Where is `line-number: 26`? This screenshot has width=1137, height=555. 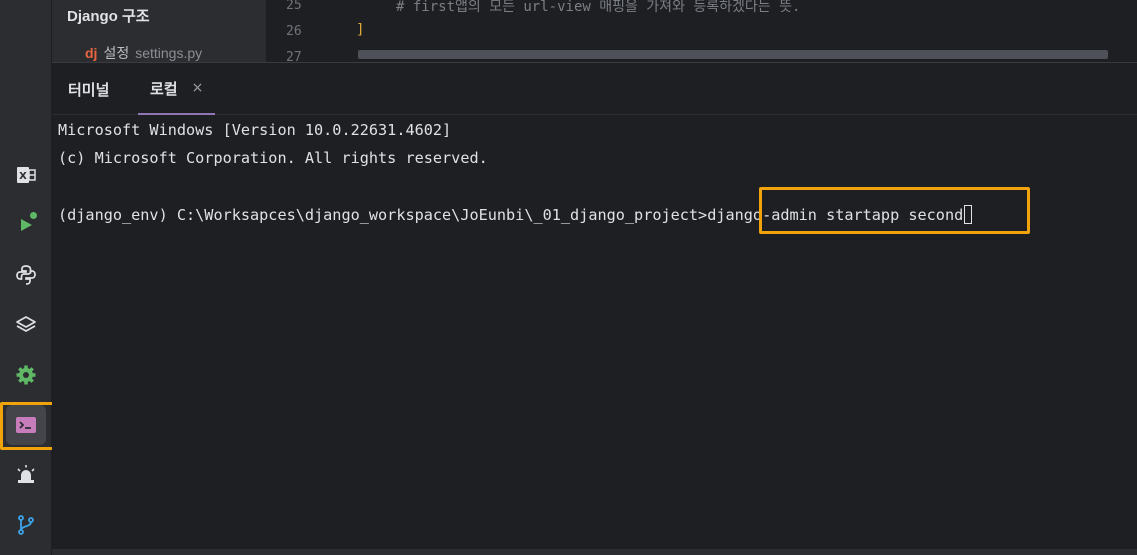 line-number: 26 is located at coordinates (294, 31).